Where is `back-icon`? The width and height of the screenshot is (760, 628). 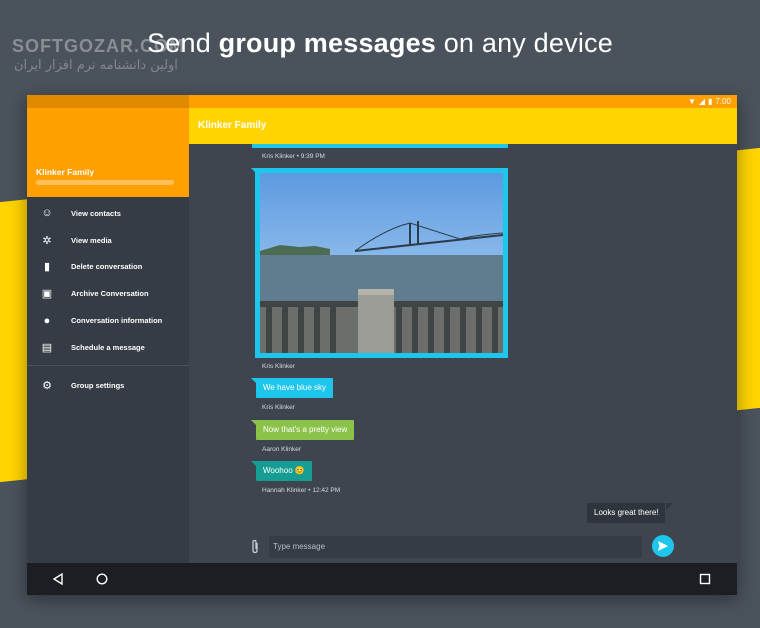
back-icon is located at coordinates (57, 579).